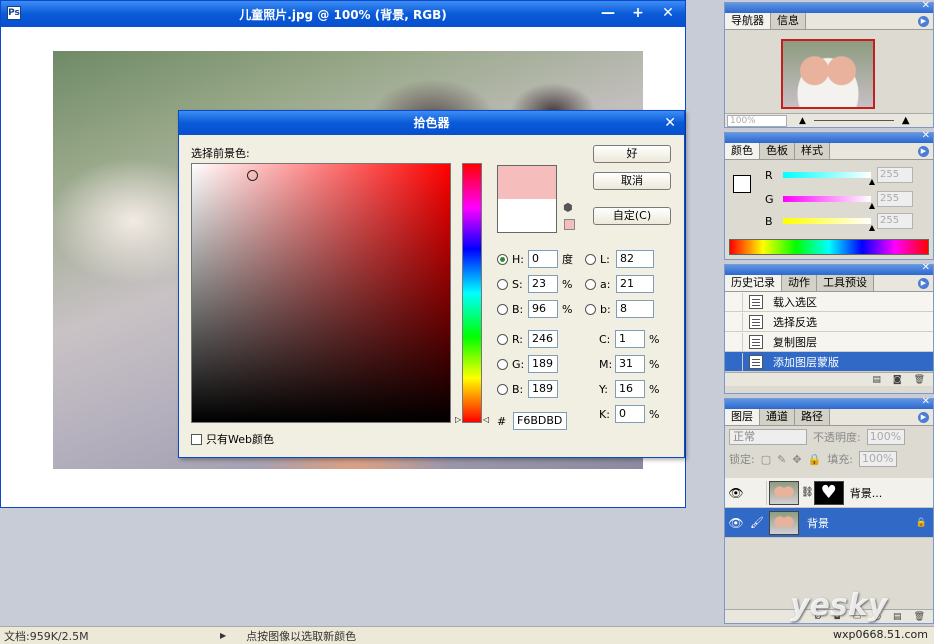 The width and height of the screenshot is (934, 644). What do you see at coordinates (877, 459) in the screenshot?
I see `fill-input: 100%` at bounding box center [877, 459].